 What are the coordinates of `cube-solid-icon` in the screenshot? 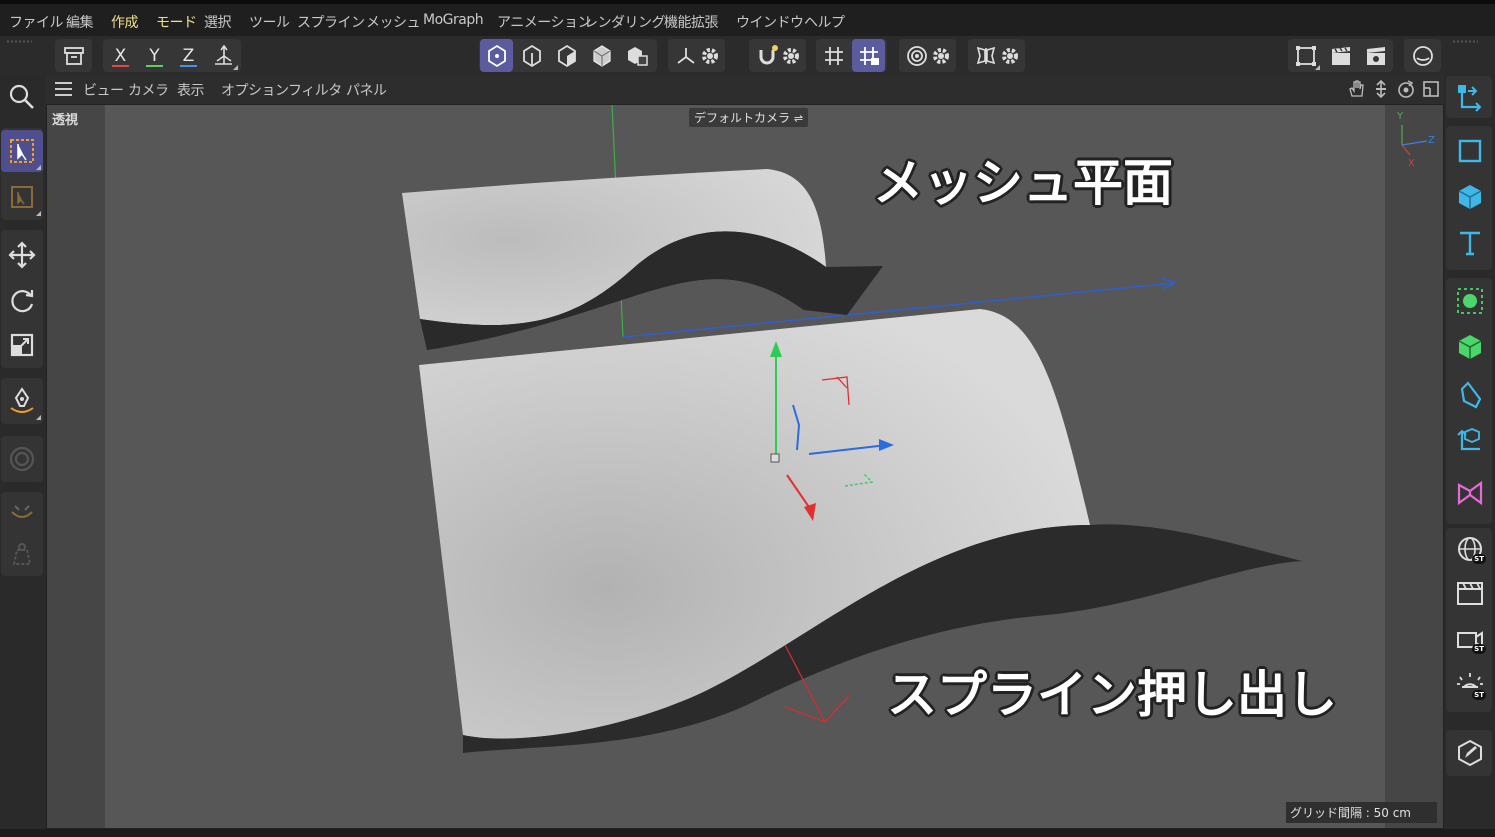 It's located at (601, 55).